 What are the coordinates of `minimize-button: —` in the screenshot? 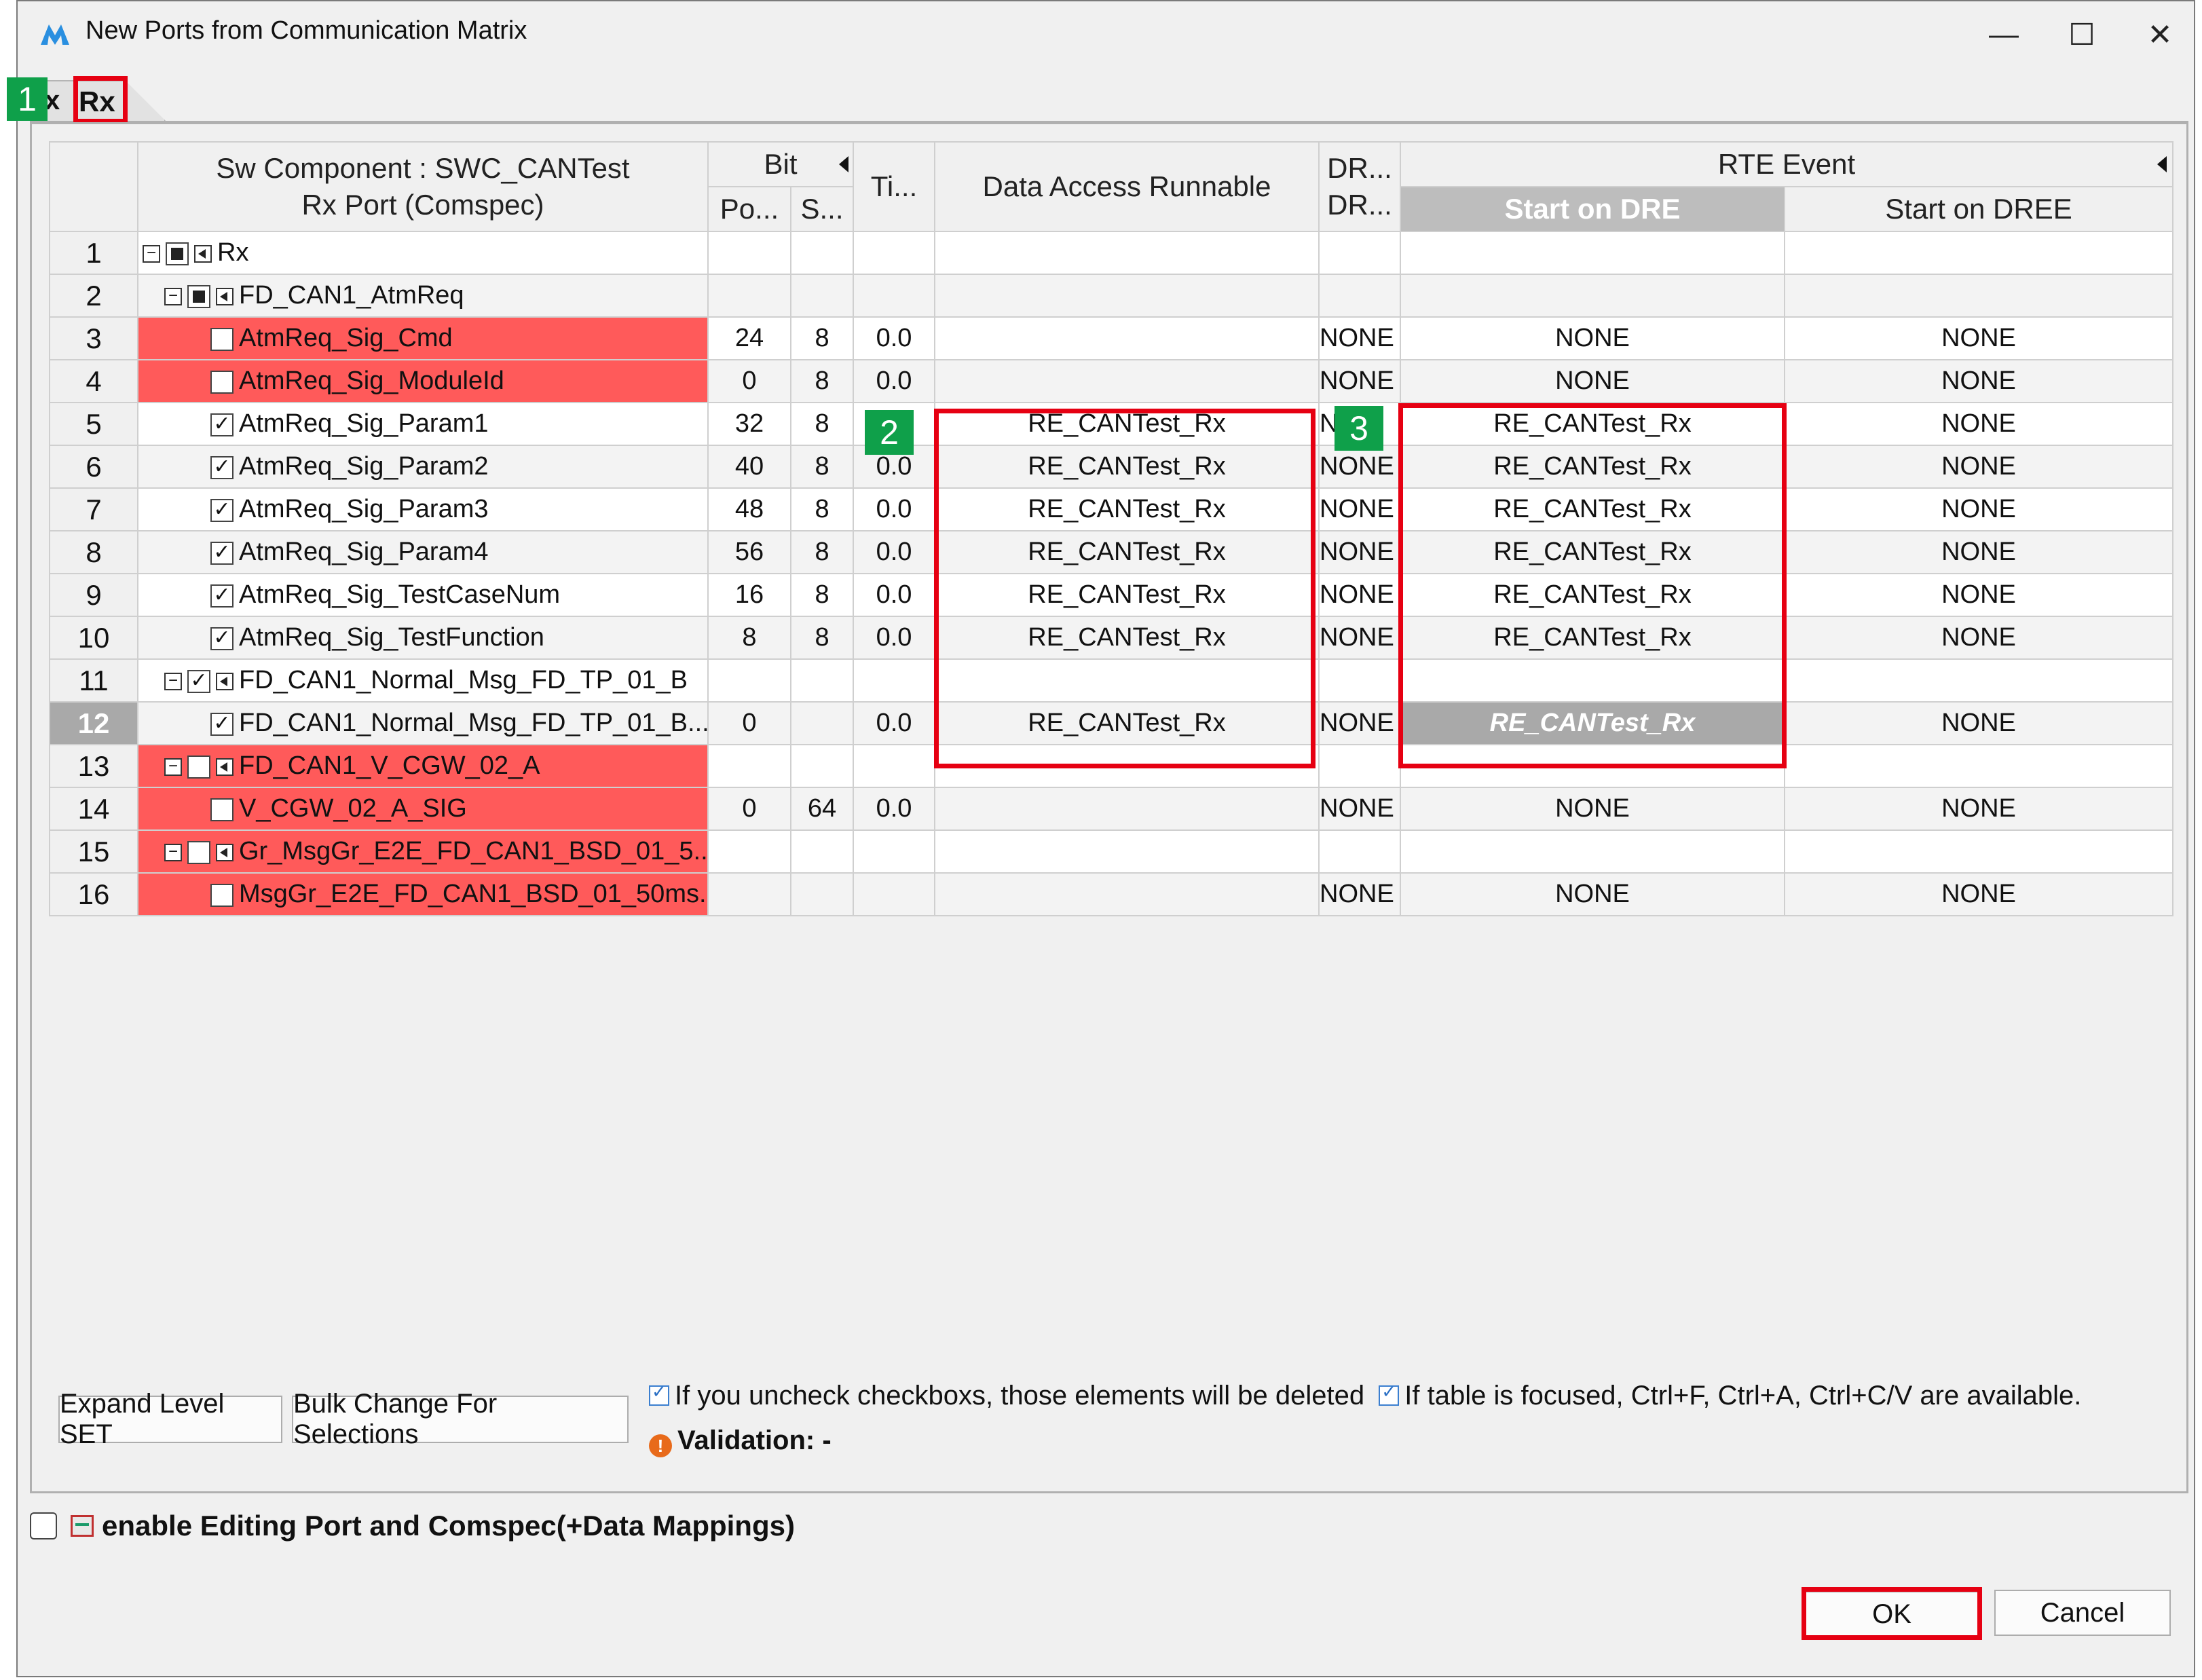 It's located at (2004, 35).